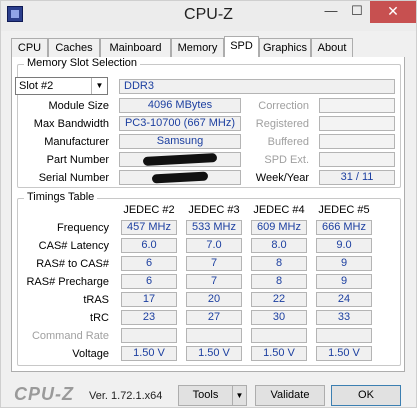 This screenshot has width=417, height=408. What do you see at coordinates (344, 317) in the screenshot?
I see `timing-cell: 33` at bounding box center [344, 317].